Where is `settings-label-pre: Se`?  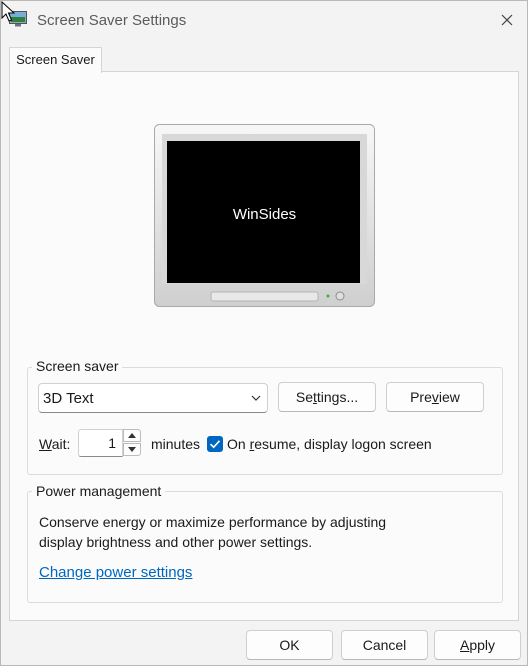
settings-label-pre: Se is located at coordinates (304, 397).